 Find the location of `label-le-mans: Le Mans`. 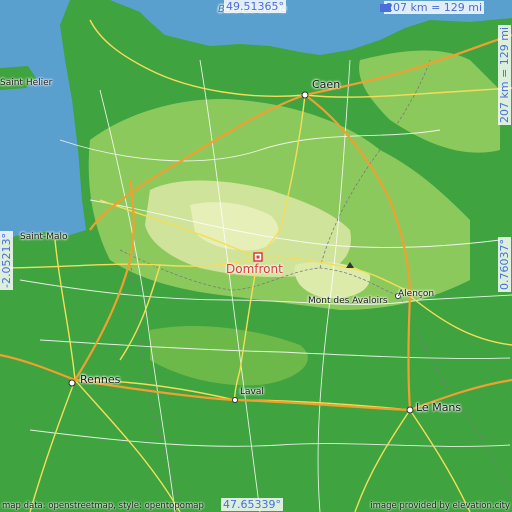

label-le-mans: Le Mans is located at coordinates (439, 407).